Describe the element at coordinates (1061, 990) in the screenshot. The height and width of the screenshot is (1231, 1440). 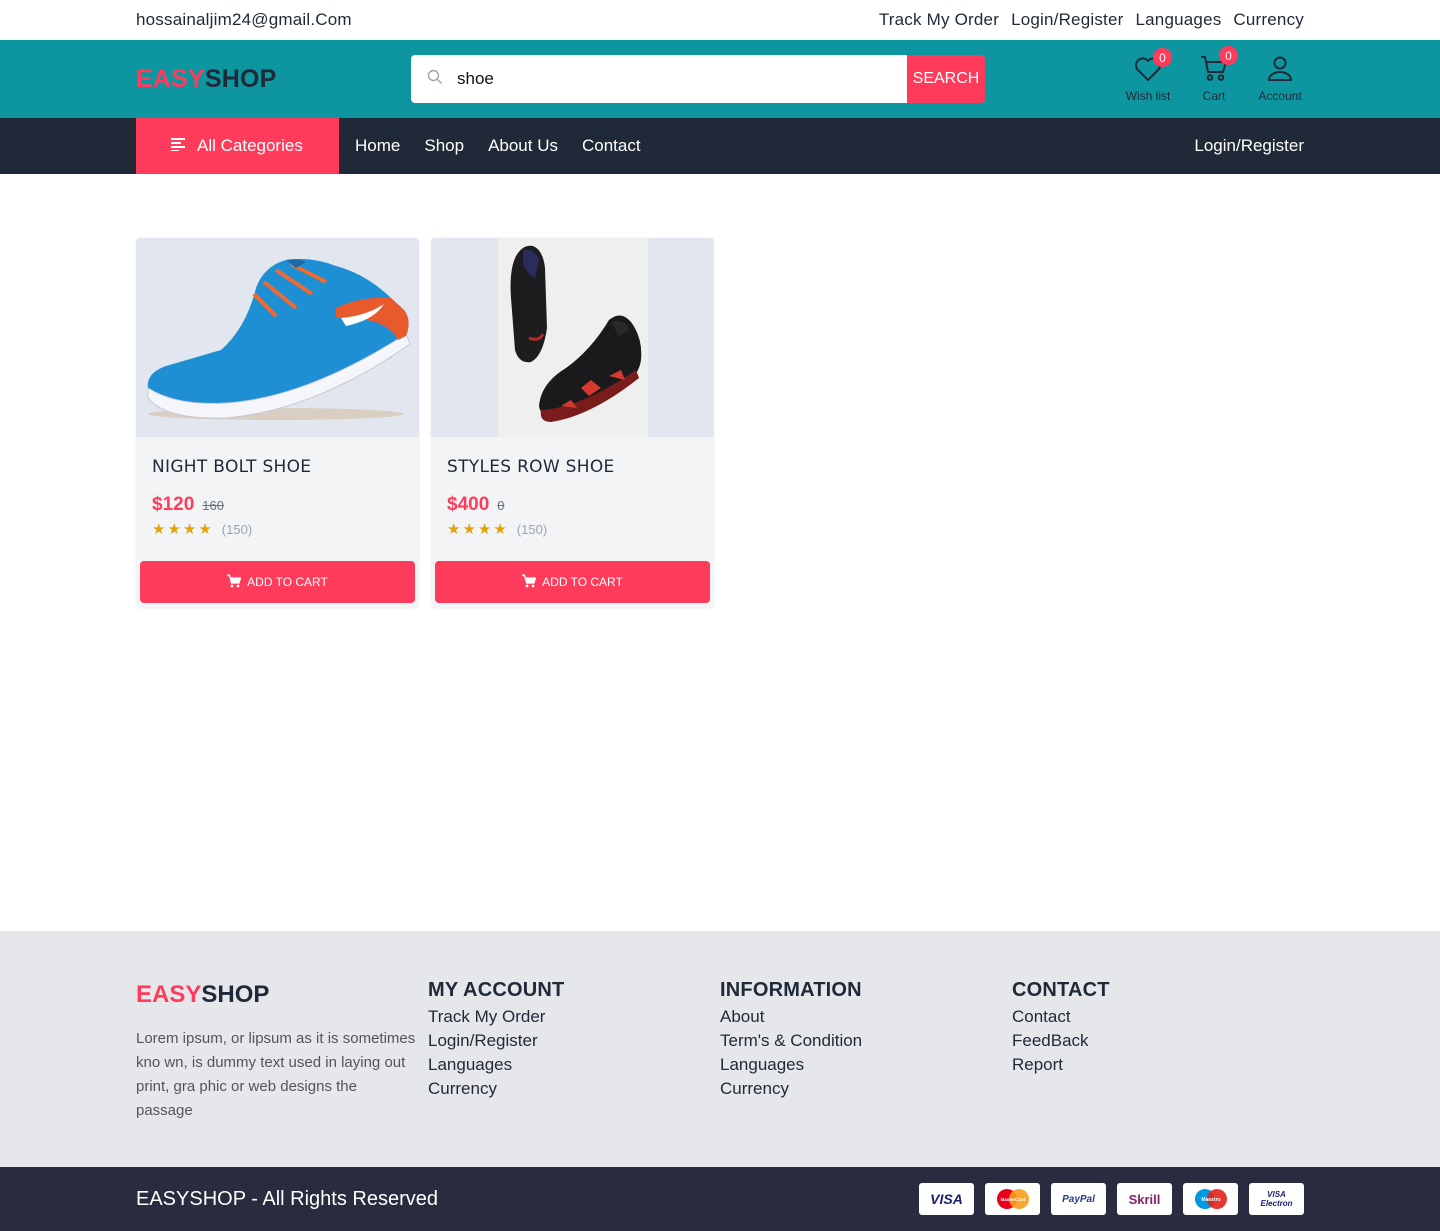
I see `footer-heading: CONTACT` at that location.